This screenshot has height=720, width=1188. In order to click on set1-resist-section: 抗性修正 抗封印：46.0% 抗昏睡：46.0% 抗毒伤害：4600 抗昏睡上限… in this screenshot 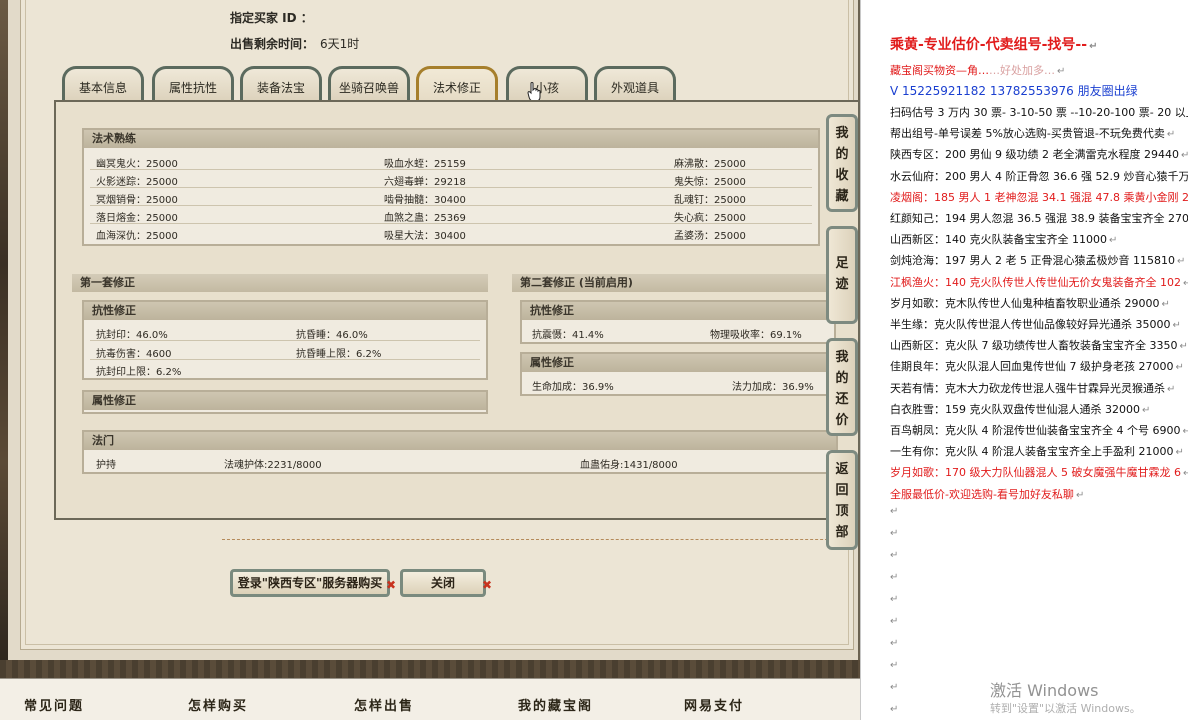, I will do `click(285, 340)`.